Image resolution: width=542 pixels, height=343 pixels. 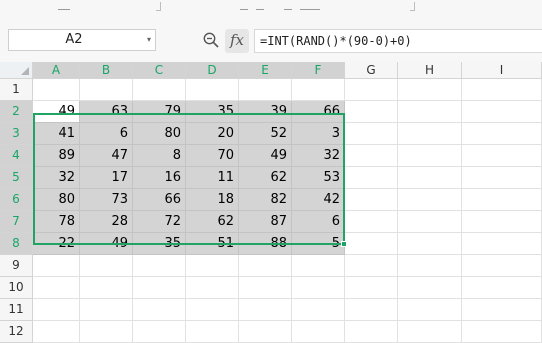 What do you see at coordinates (265, 200) in the screenshot?
I see `cell-e6: 82` at bounding box center [265, 200].